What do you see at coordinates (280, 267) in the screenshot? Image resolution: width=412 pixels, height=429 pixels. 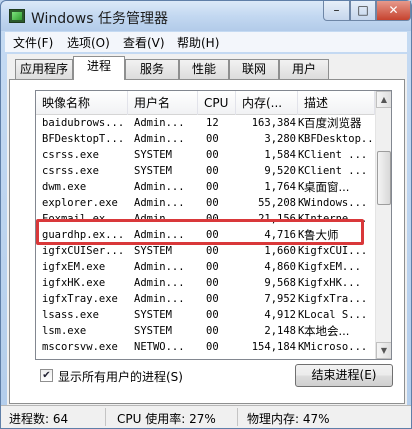 I see `process-memory: 4,860` at bounding box center [280, 267].